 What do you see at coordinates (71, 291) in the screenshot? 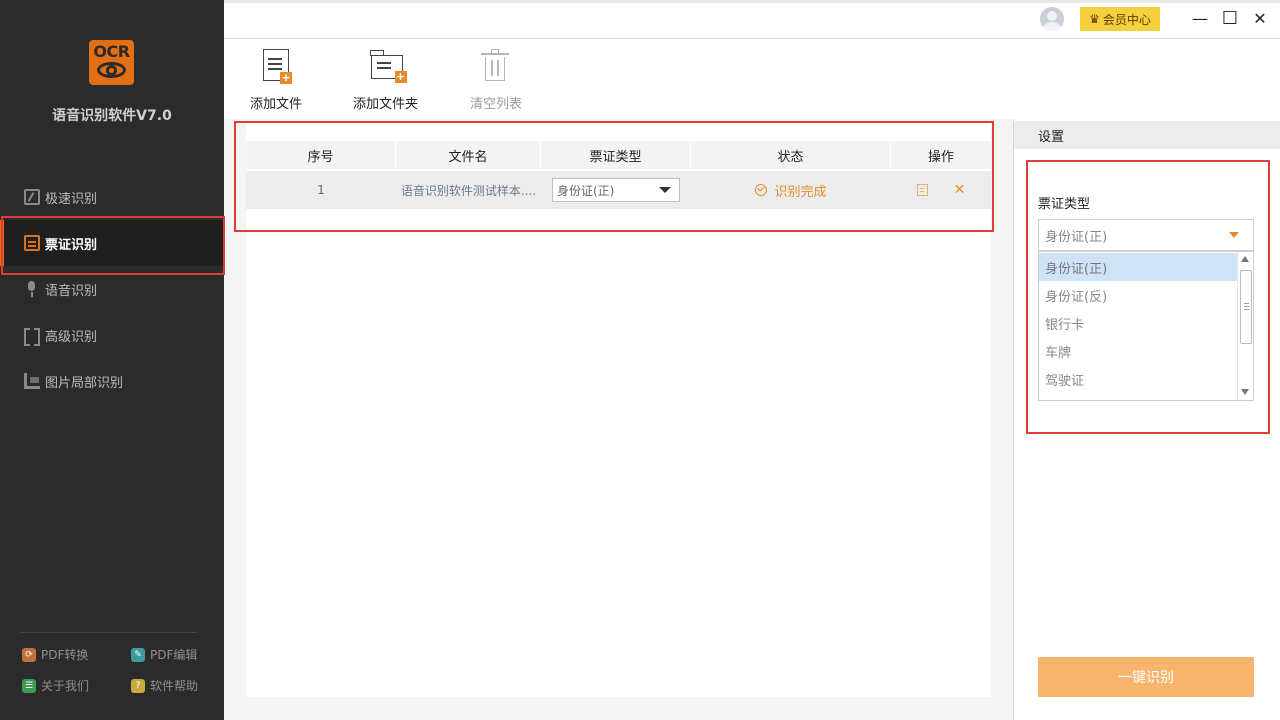
I see `sidebar-item-label: 语音识别` at bounding box center [71, 291].